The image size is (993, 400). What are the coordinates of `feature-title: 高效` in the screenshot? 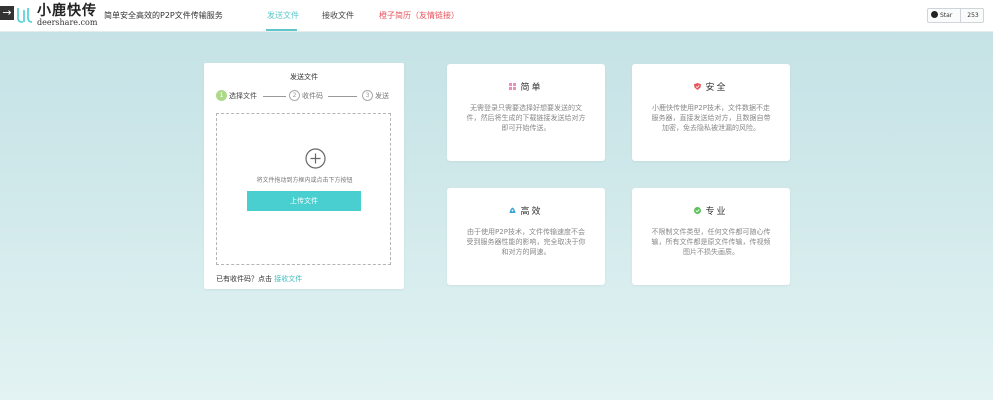 It's located at (526, 212).